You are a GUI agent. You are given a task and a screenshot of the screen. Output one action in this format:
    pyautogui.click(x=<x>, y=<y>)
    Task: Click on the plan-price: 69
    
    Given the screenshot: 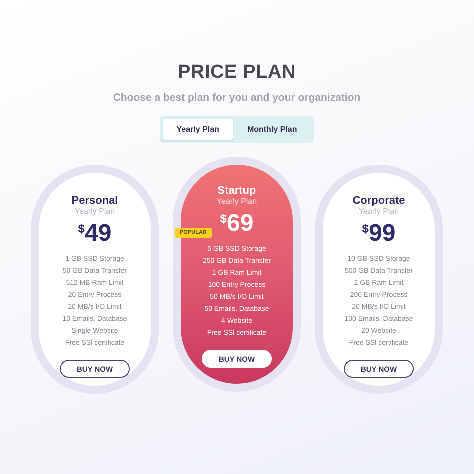 What is the action you would take?
    pyautogui.click(x=240, y=224)
    